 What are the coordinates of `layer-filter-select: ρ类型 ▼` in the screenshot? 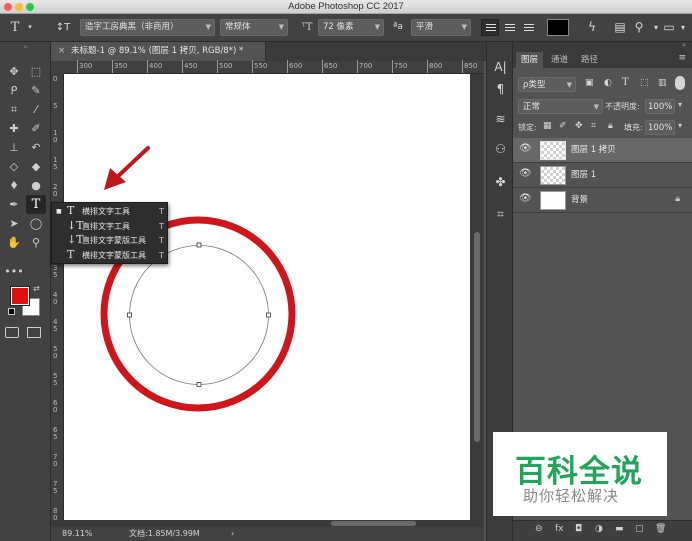 It's located at (547, 84).